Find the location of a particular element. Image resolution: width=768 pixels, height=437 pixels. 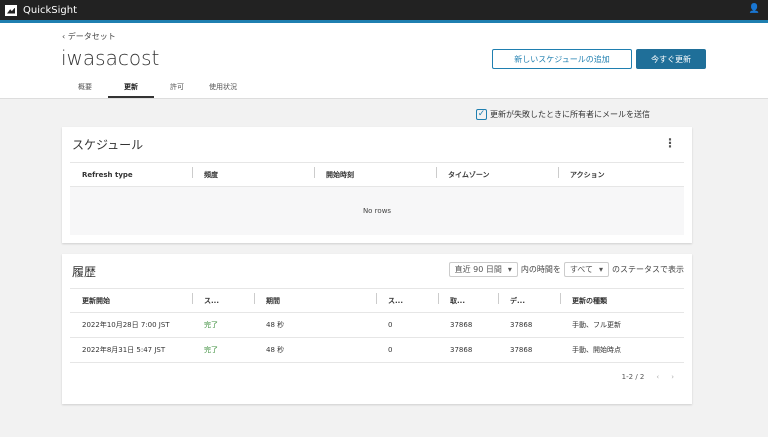

history-title: 履歴 is located at coordinates (84, 272).